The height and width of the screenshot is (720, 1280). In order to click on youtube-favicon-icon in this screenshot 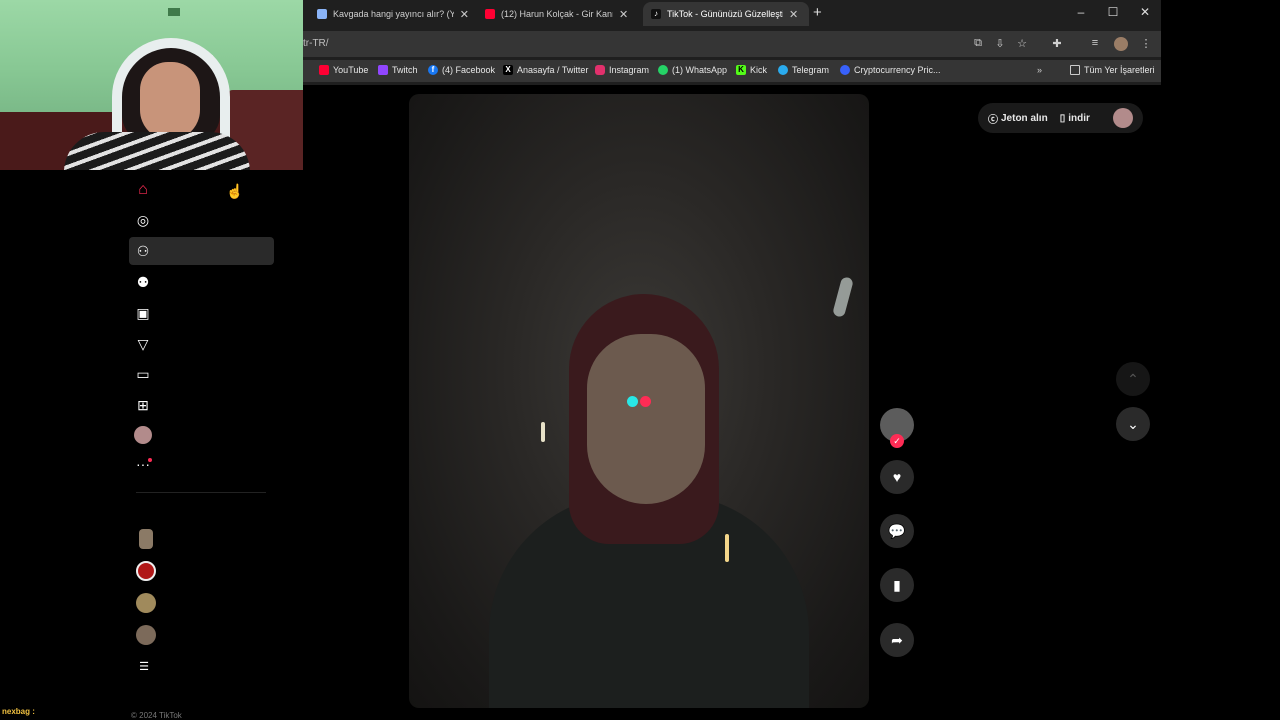, I will do `click(490, 14)`.